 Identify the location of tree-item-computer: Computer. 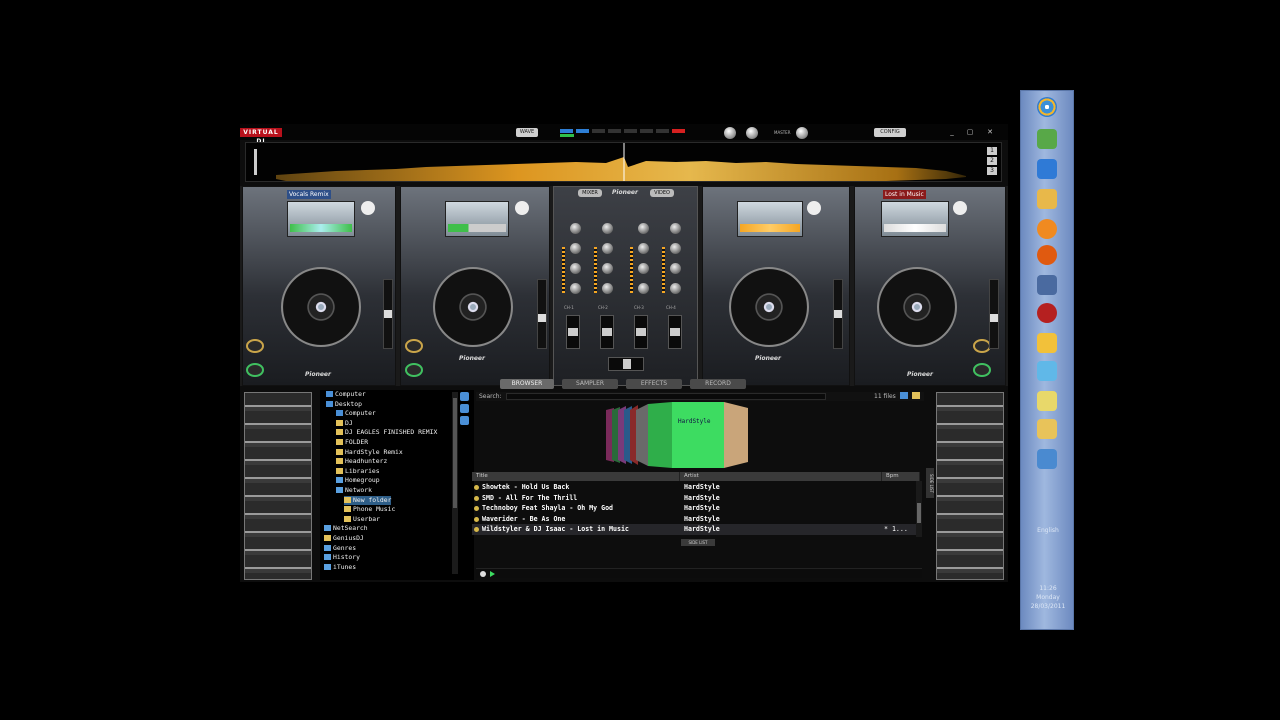
(346, 394).